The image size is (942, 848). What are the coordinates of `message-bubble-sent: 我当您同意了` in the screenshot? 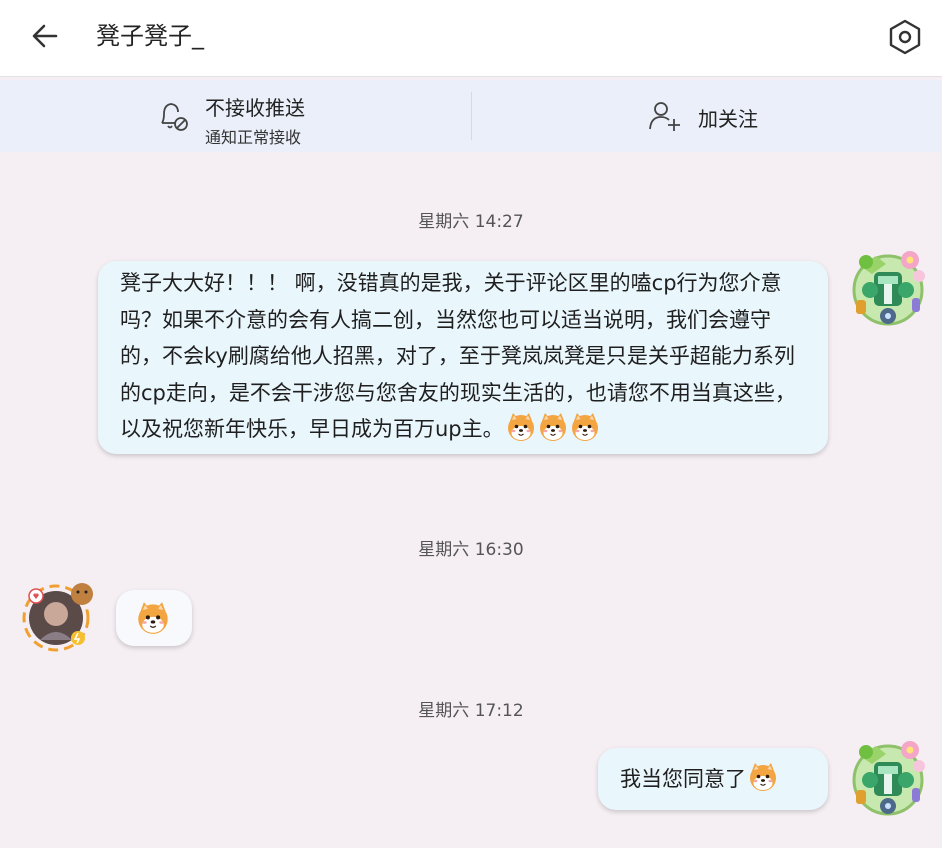 It's located at (713, 779).